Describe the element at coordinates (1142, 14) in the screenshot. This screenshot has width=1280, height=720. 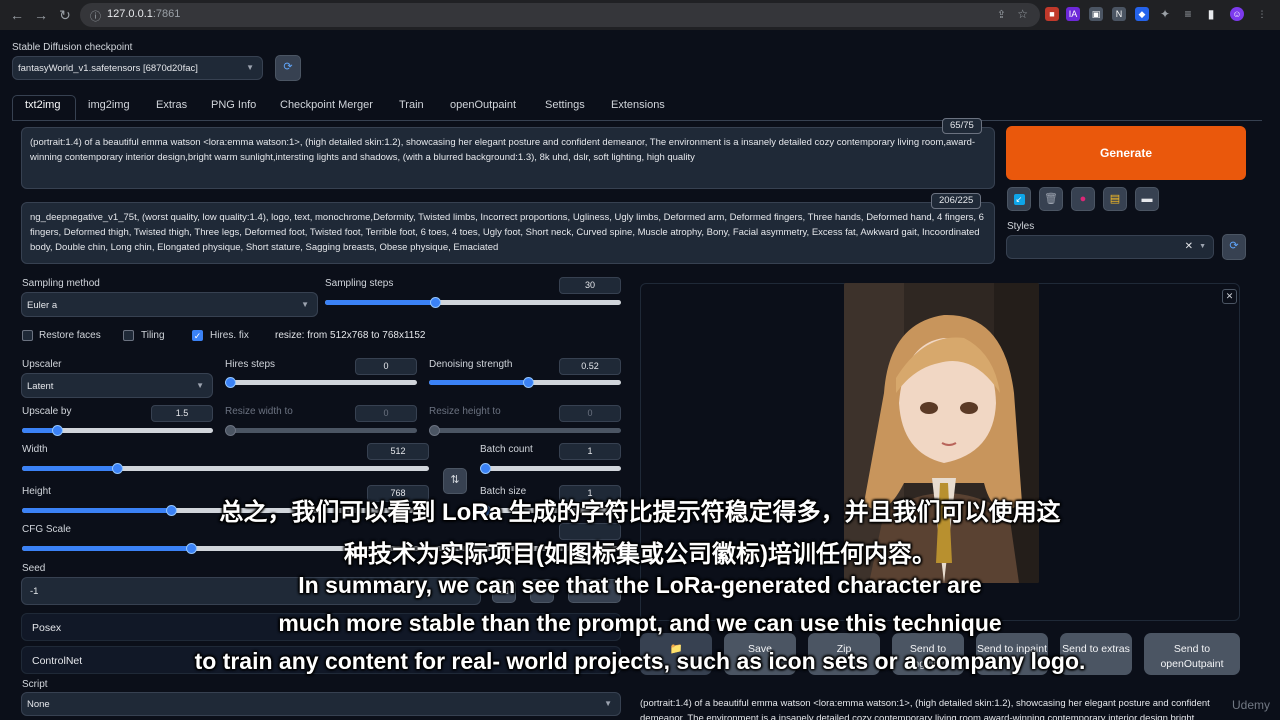
I see `extension-icon: ◆` at that location.